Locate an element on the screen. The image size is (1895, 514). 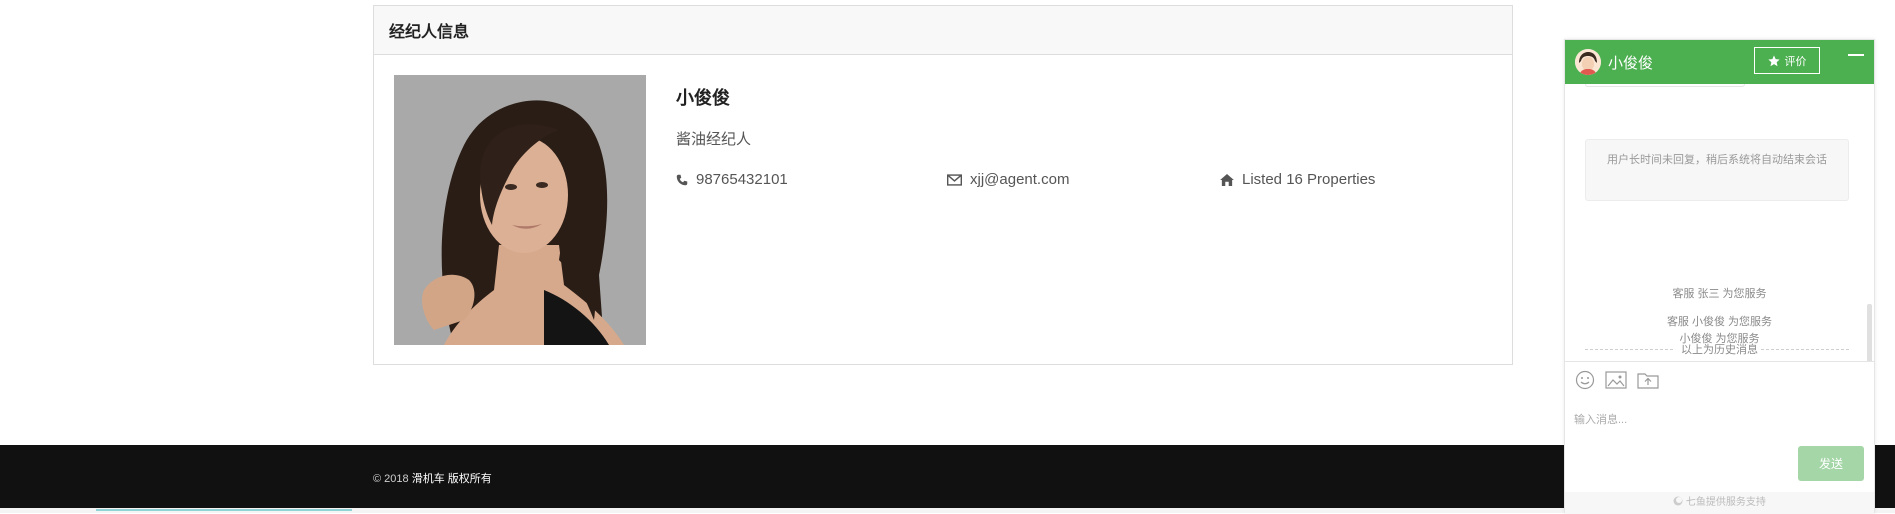
agent-listings: Listed 16 Properties is located at coordinates (1297, 179).